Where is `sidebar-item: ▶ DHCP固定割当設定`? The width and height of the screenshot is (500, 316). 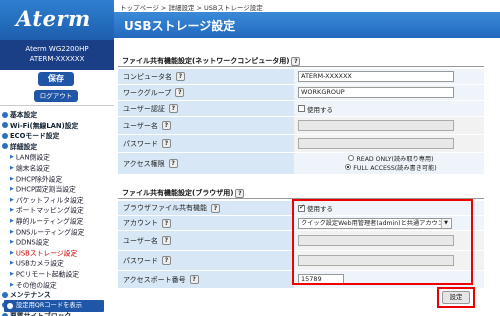
sidebar-item: ▶ DHCP固定割当設定 is located at coordinates (57, 189).